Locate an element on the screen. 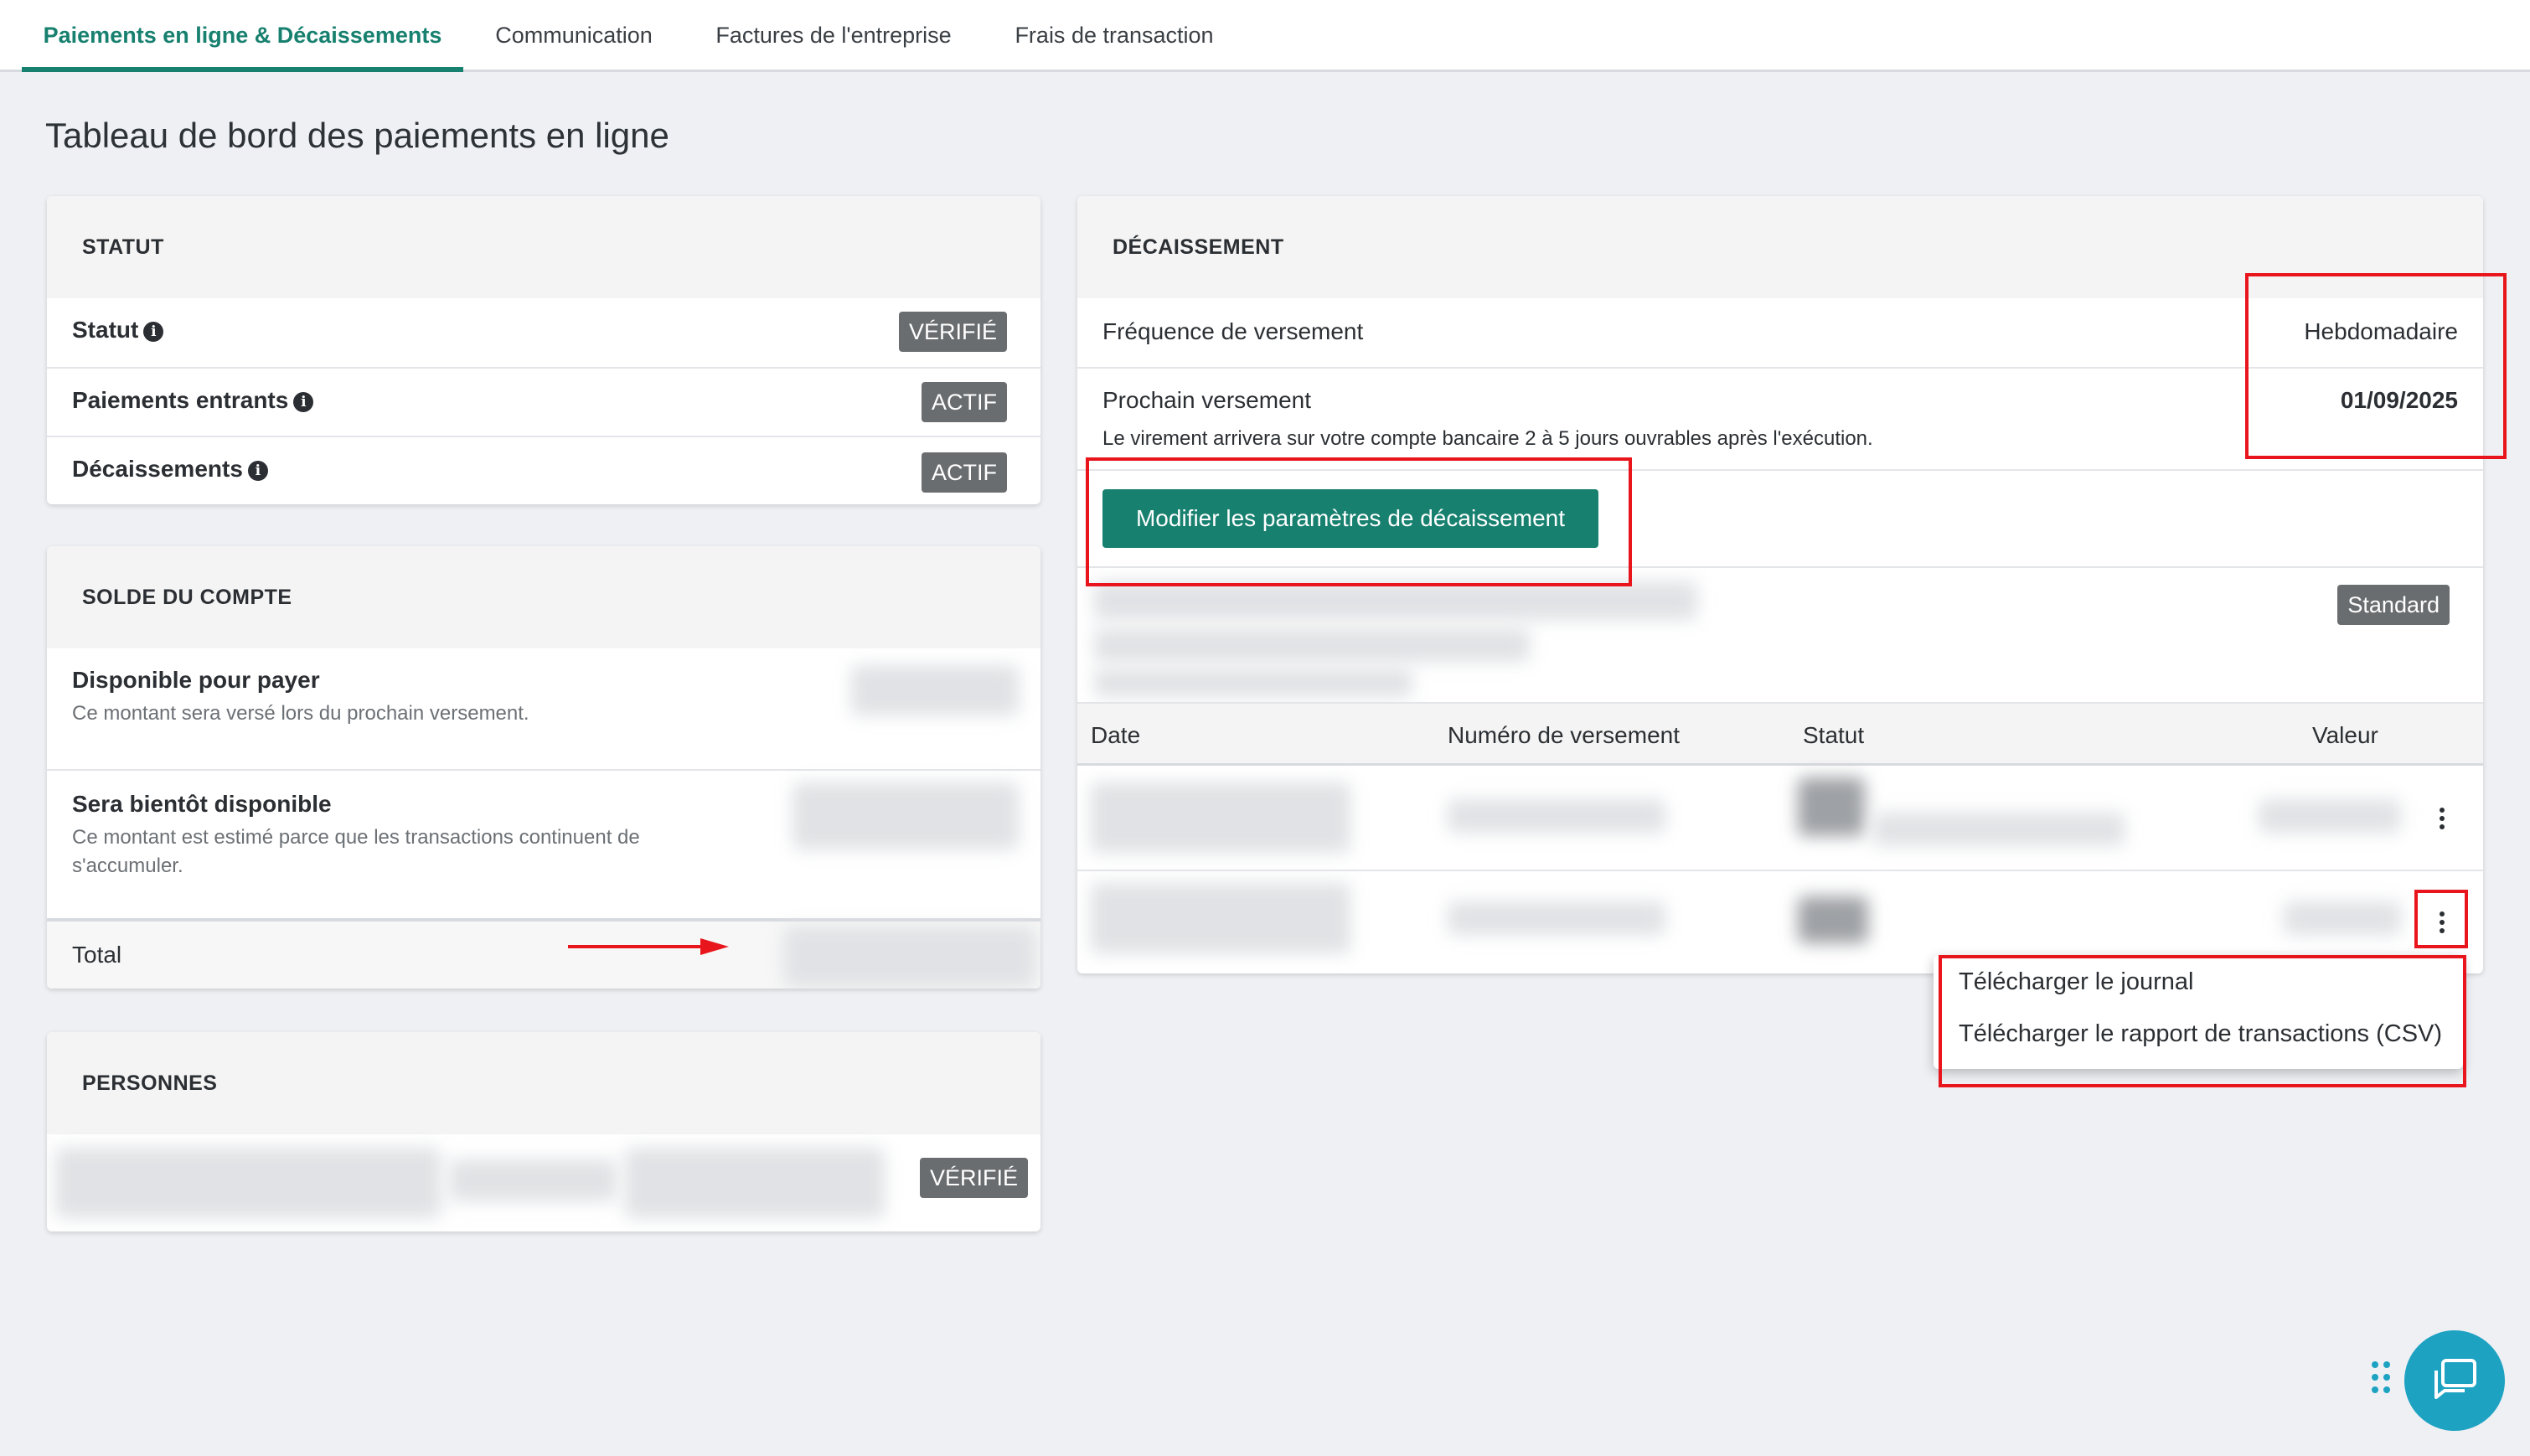 The height and width of the screenshot is (1456, 2530). soon-available-label: Sera bientôt disponible is located at coordinates (202, 804).